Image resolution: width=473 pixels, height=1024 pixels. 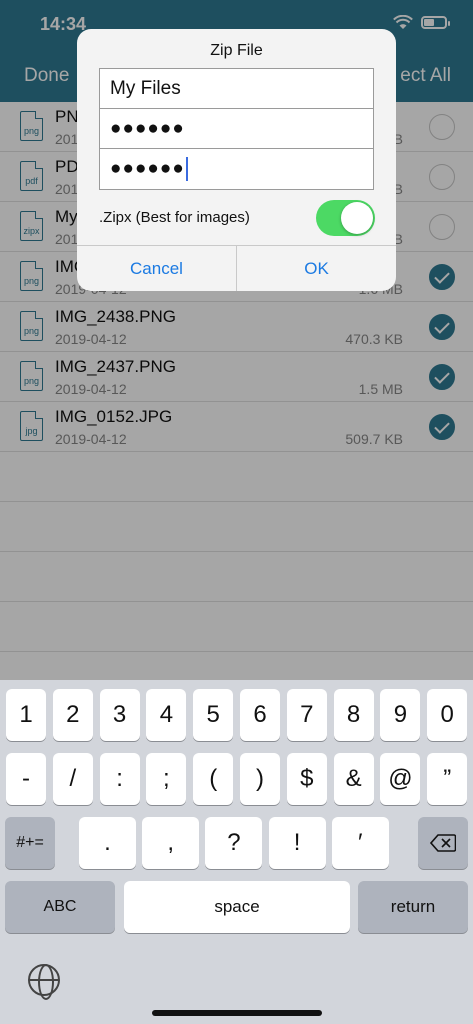 I want to click on cancel-button: Cancel, so click(x=156, y=268).